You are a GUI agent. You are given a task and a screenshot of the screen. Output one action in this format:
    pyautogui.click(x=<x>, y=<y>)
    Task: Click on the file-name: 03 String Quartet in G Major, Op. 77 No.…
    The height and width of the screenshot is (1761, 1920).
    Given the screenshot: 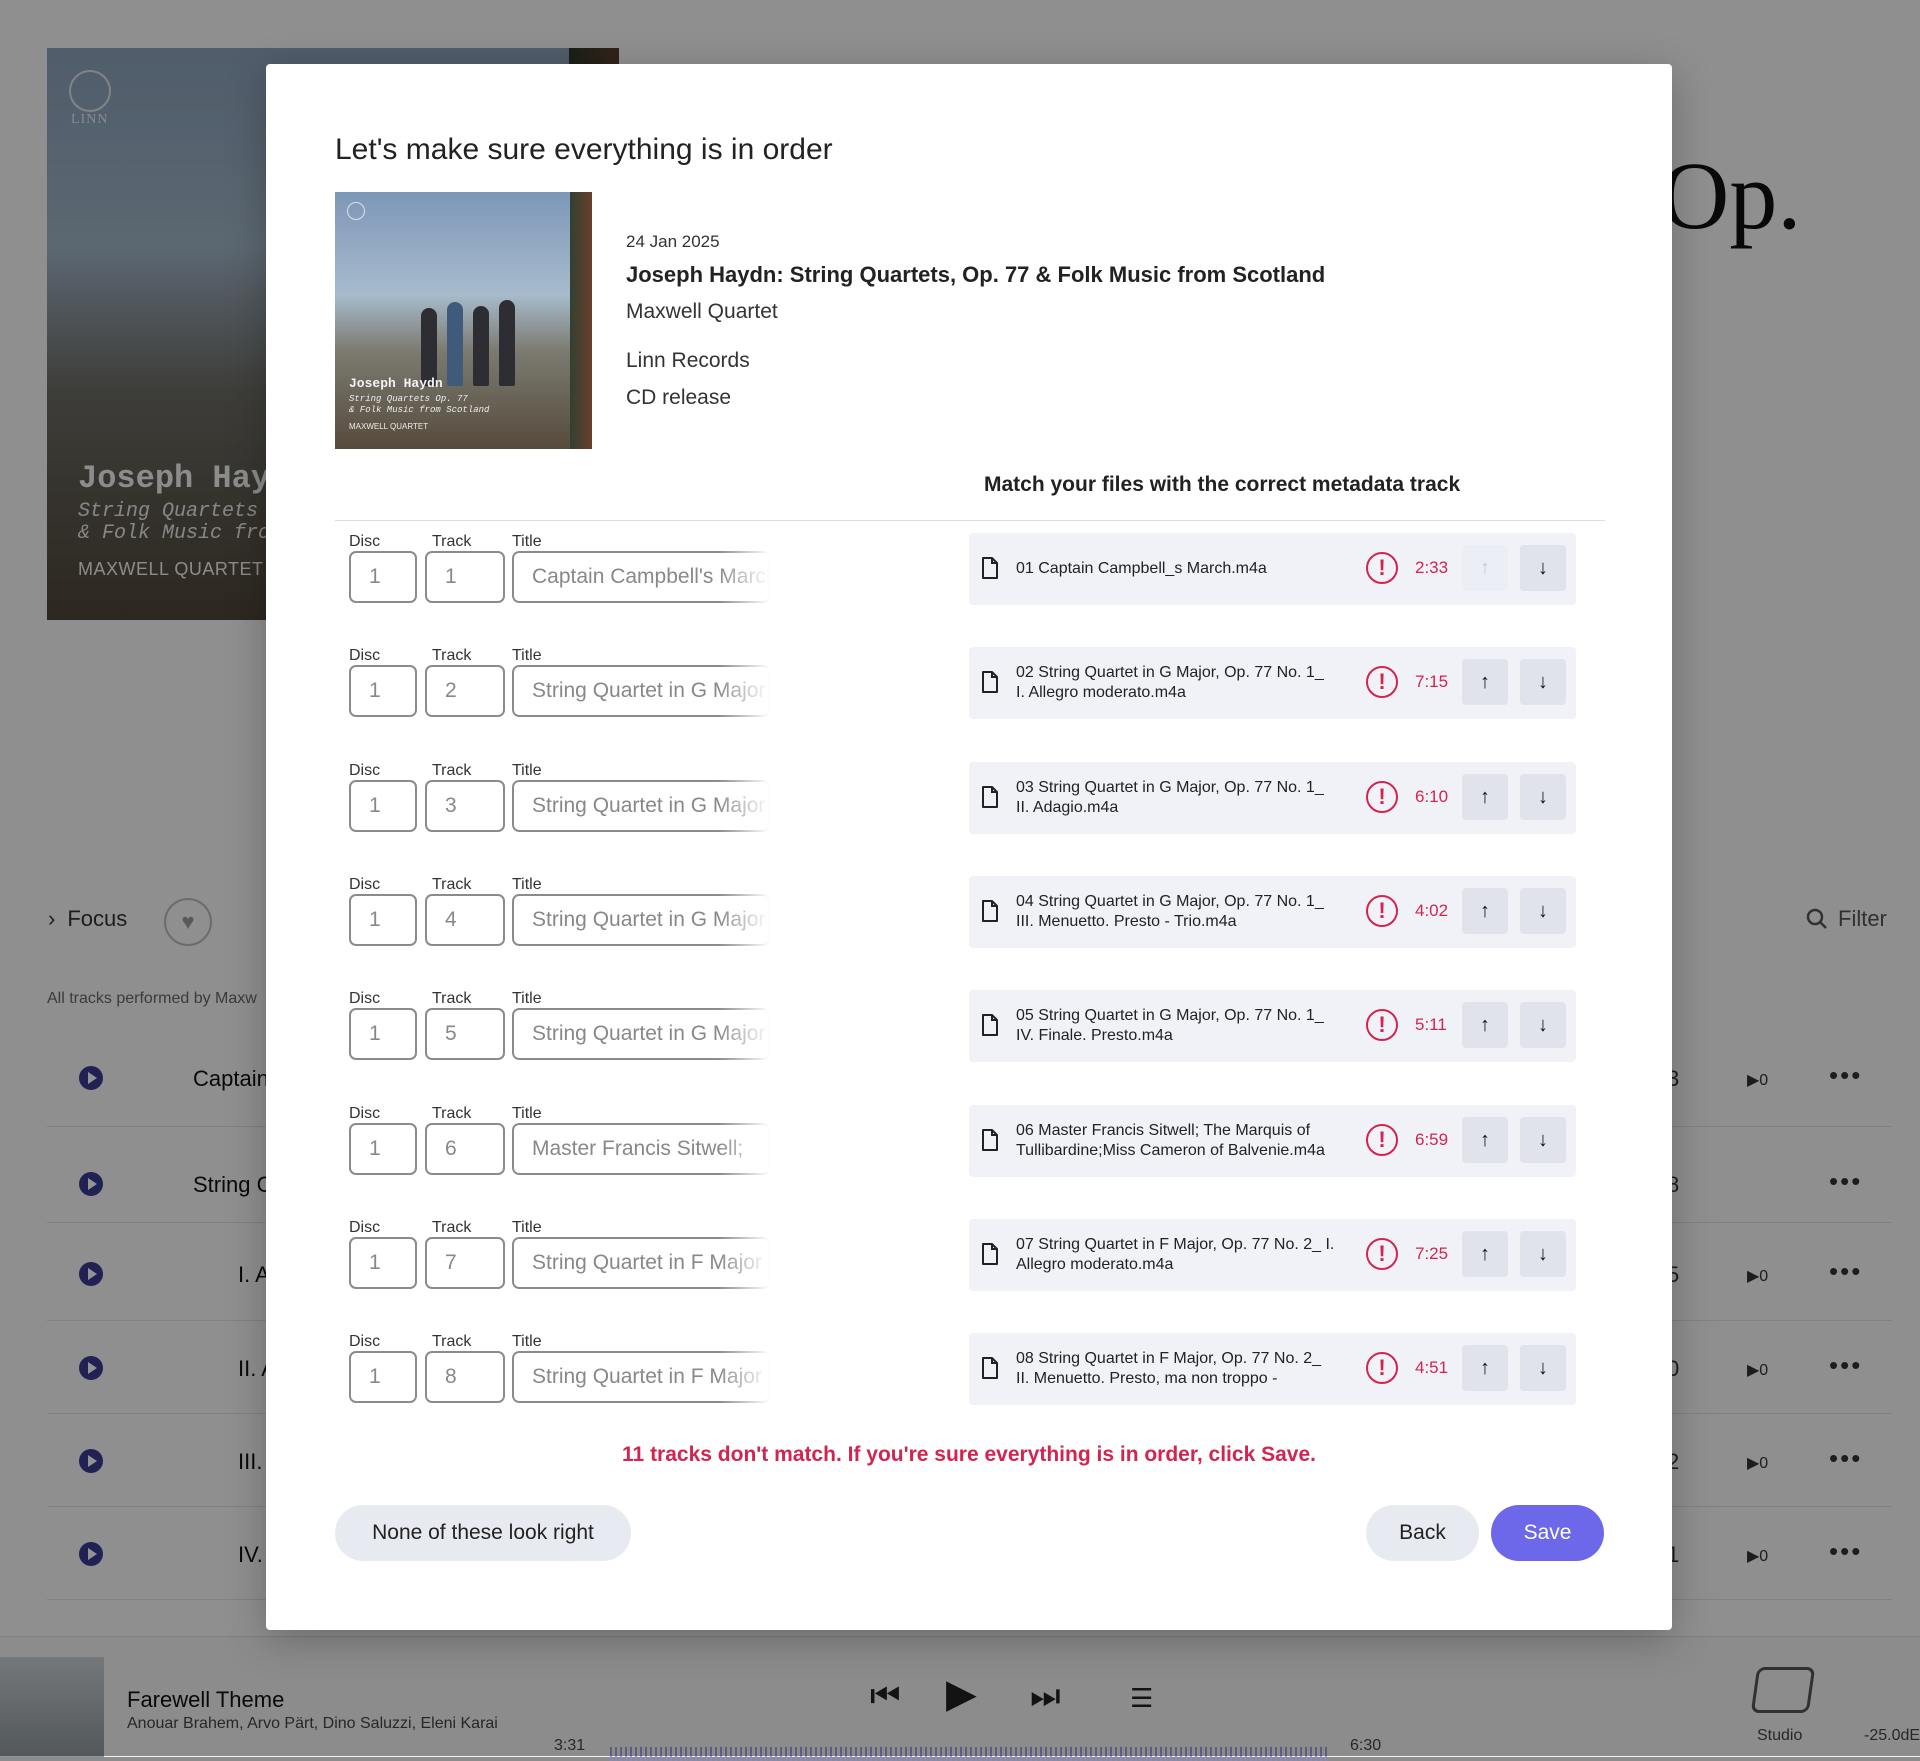 What is the action you would take?
    pyautogui.click(x=1186, y=798)
    